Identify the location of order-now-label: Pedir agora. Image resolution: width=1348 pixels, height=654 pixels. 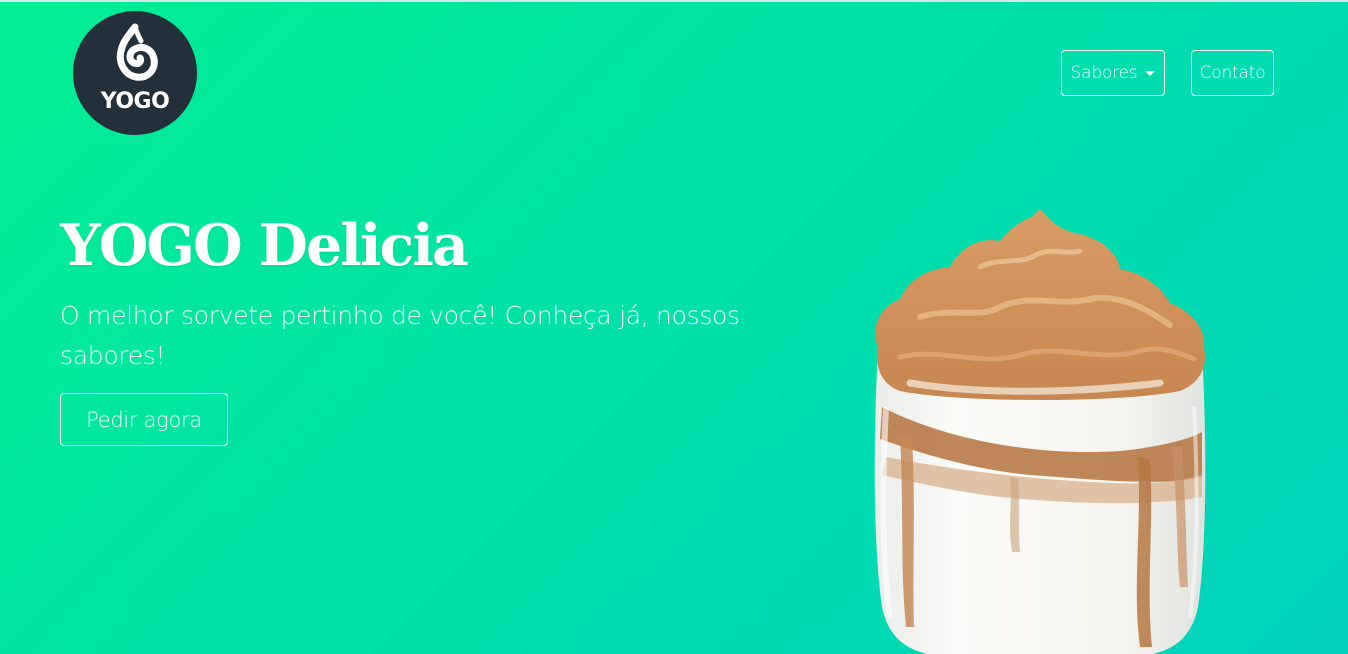
(144, 419).